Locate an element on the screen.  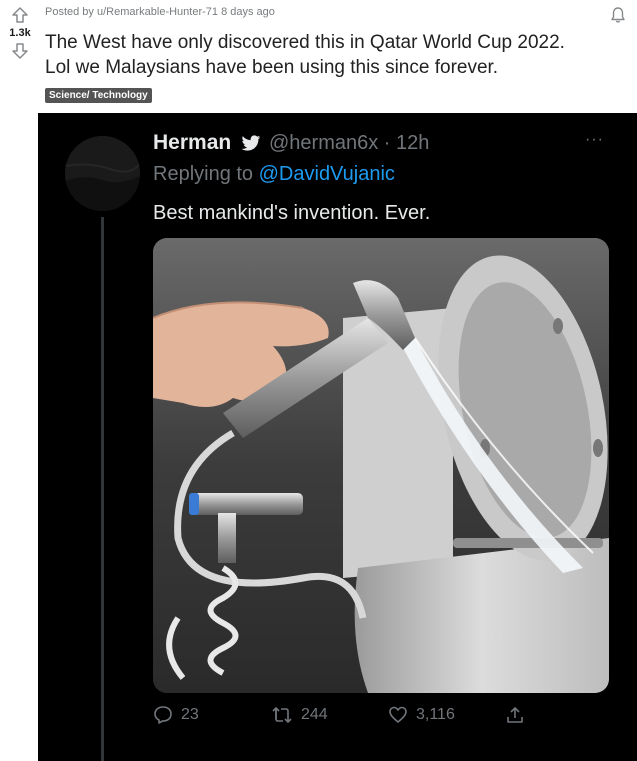
vote-score: 1.3k is located at coordinates (20, 33).